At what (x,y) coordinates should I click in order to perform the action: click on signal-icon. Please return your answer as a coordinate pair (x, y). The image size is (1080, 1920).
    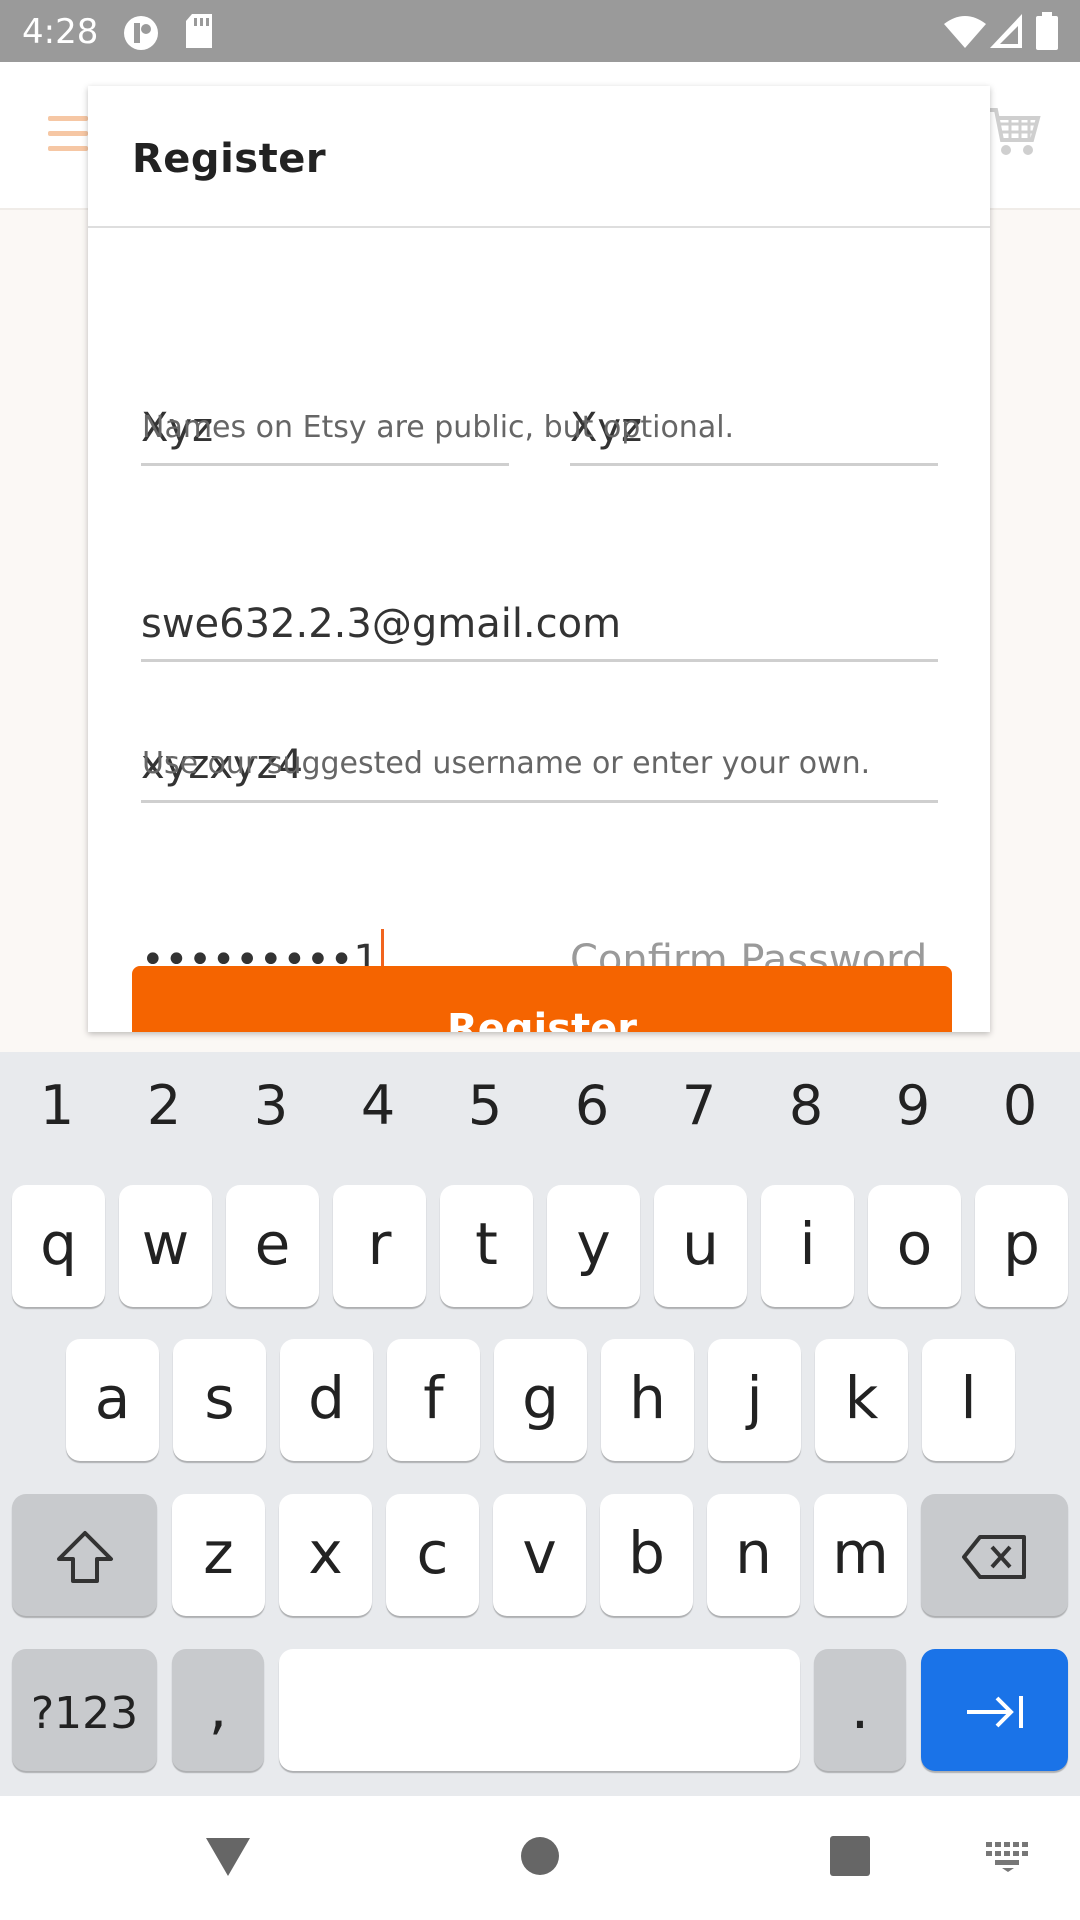
    Looking at the image, I should click on (1006, 33).